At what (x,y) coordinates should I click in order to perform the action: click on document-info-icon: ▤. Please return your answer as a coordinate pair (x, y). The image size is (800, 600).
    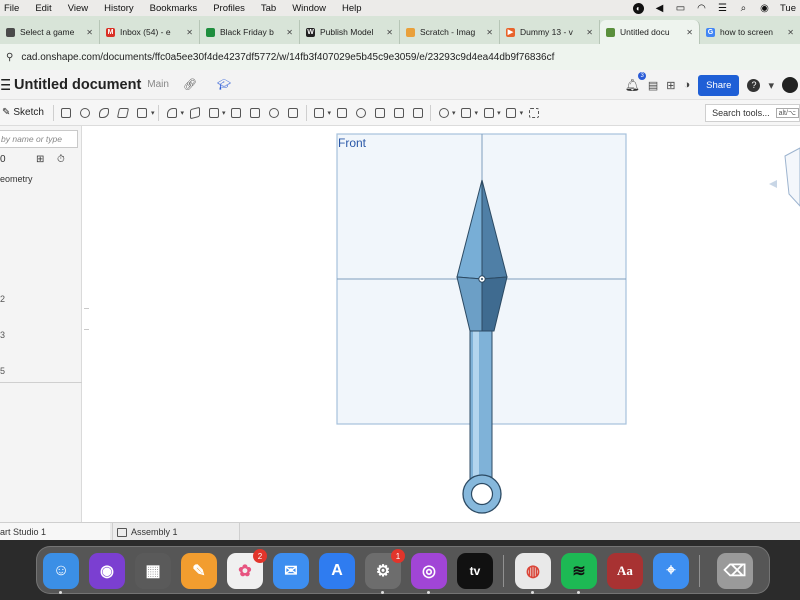
    Looking at the image, I should click on (653, 85).